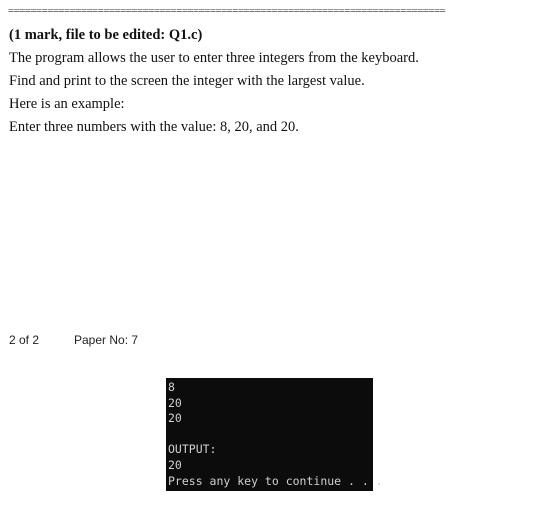 Image resolution: width=542 pixels, height=526 pixels. What do you see at coordinates (67, 104) in the screenshot?
I see `question-line: Here is an example:` at bounding box center [67, 104].